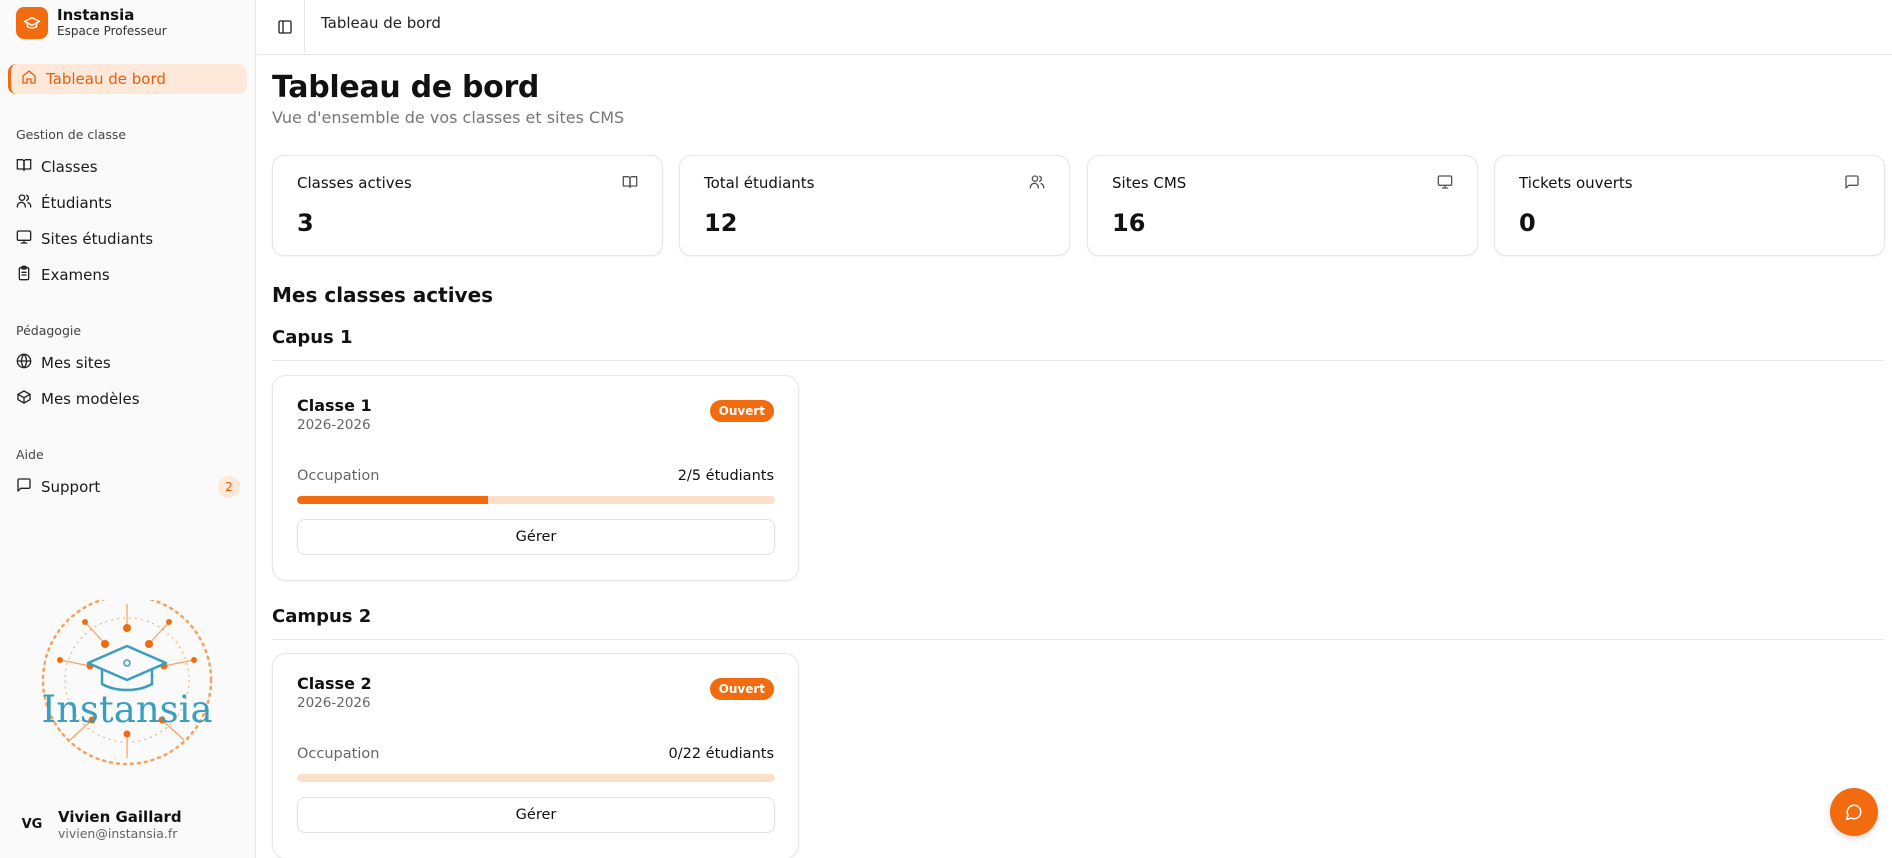  What do you see at coordinates (383, 295) in the screenshot?
I see `section-title: Mes classes actives` at bounding box center [383, 295].